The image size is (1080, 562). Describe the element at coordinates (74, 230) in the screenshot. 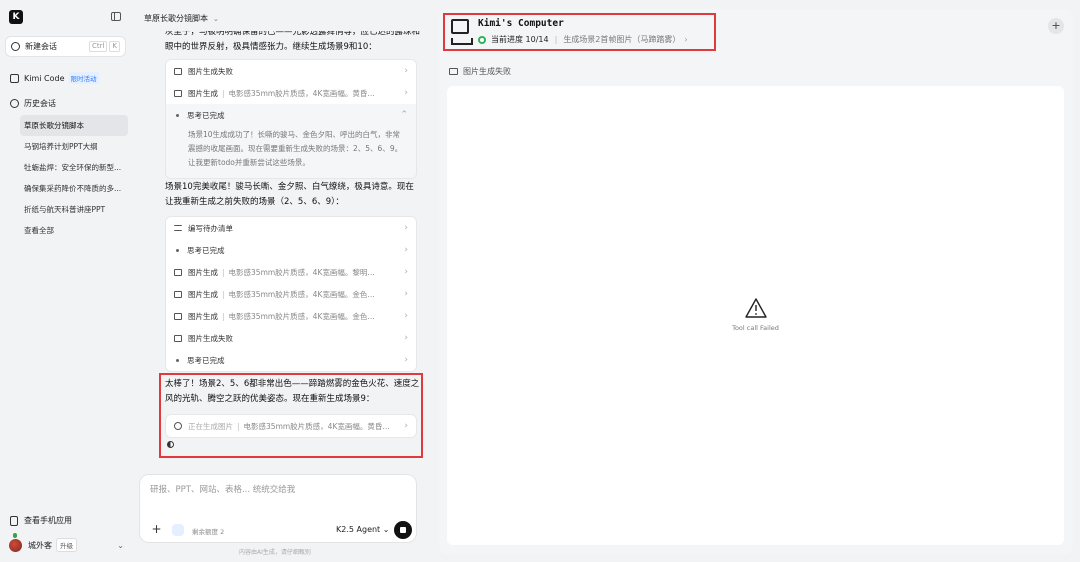

I see `view-all-history-link: 查看全部` at that location.